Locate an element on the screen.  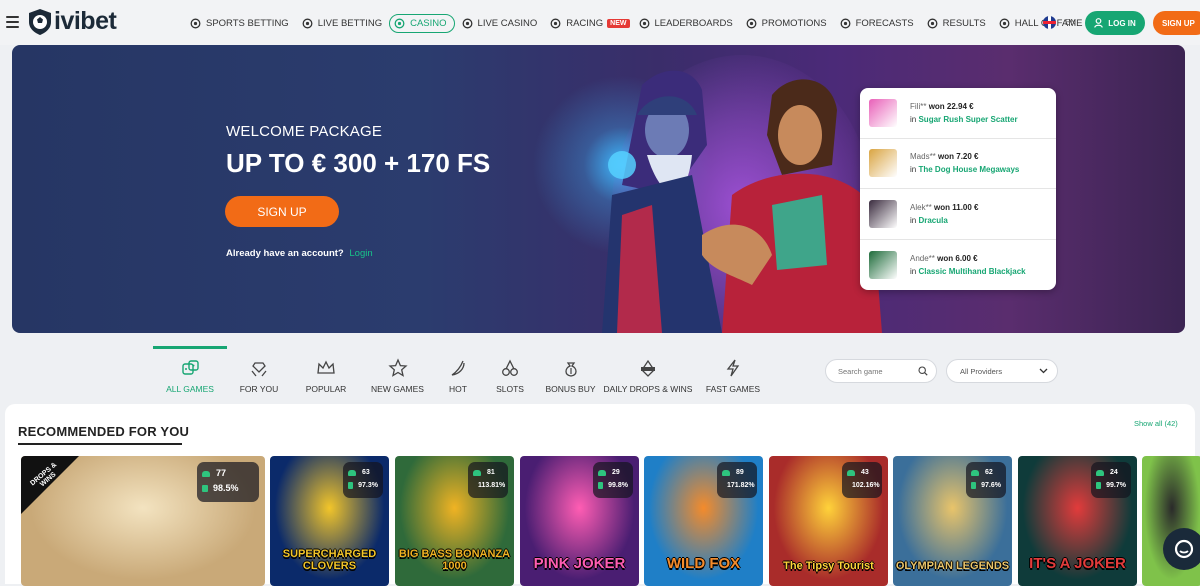
game-stats: 62 97.6% is located at coordinates (986, 480).